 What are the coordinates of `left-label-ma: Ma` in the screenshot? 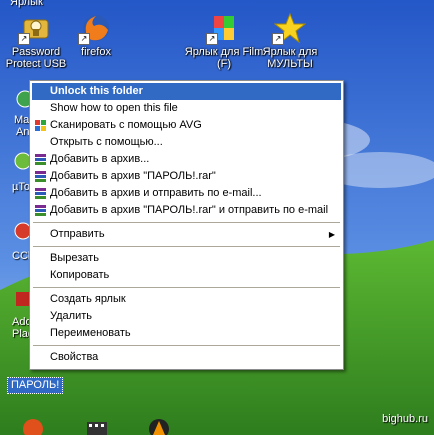 It's located at (22, 120).